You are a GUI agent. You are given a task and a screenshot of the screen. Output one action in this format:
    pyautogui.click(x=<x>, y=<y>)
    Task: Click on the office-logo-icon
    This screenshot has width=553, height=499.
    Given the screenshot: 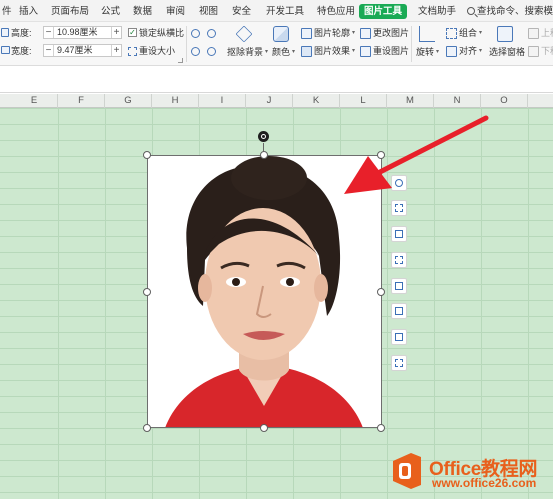 What is the action you would take?
    pyautogui.click(x=407, y=471)
    